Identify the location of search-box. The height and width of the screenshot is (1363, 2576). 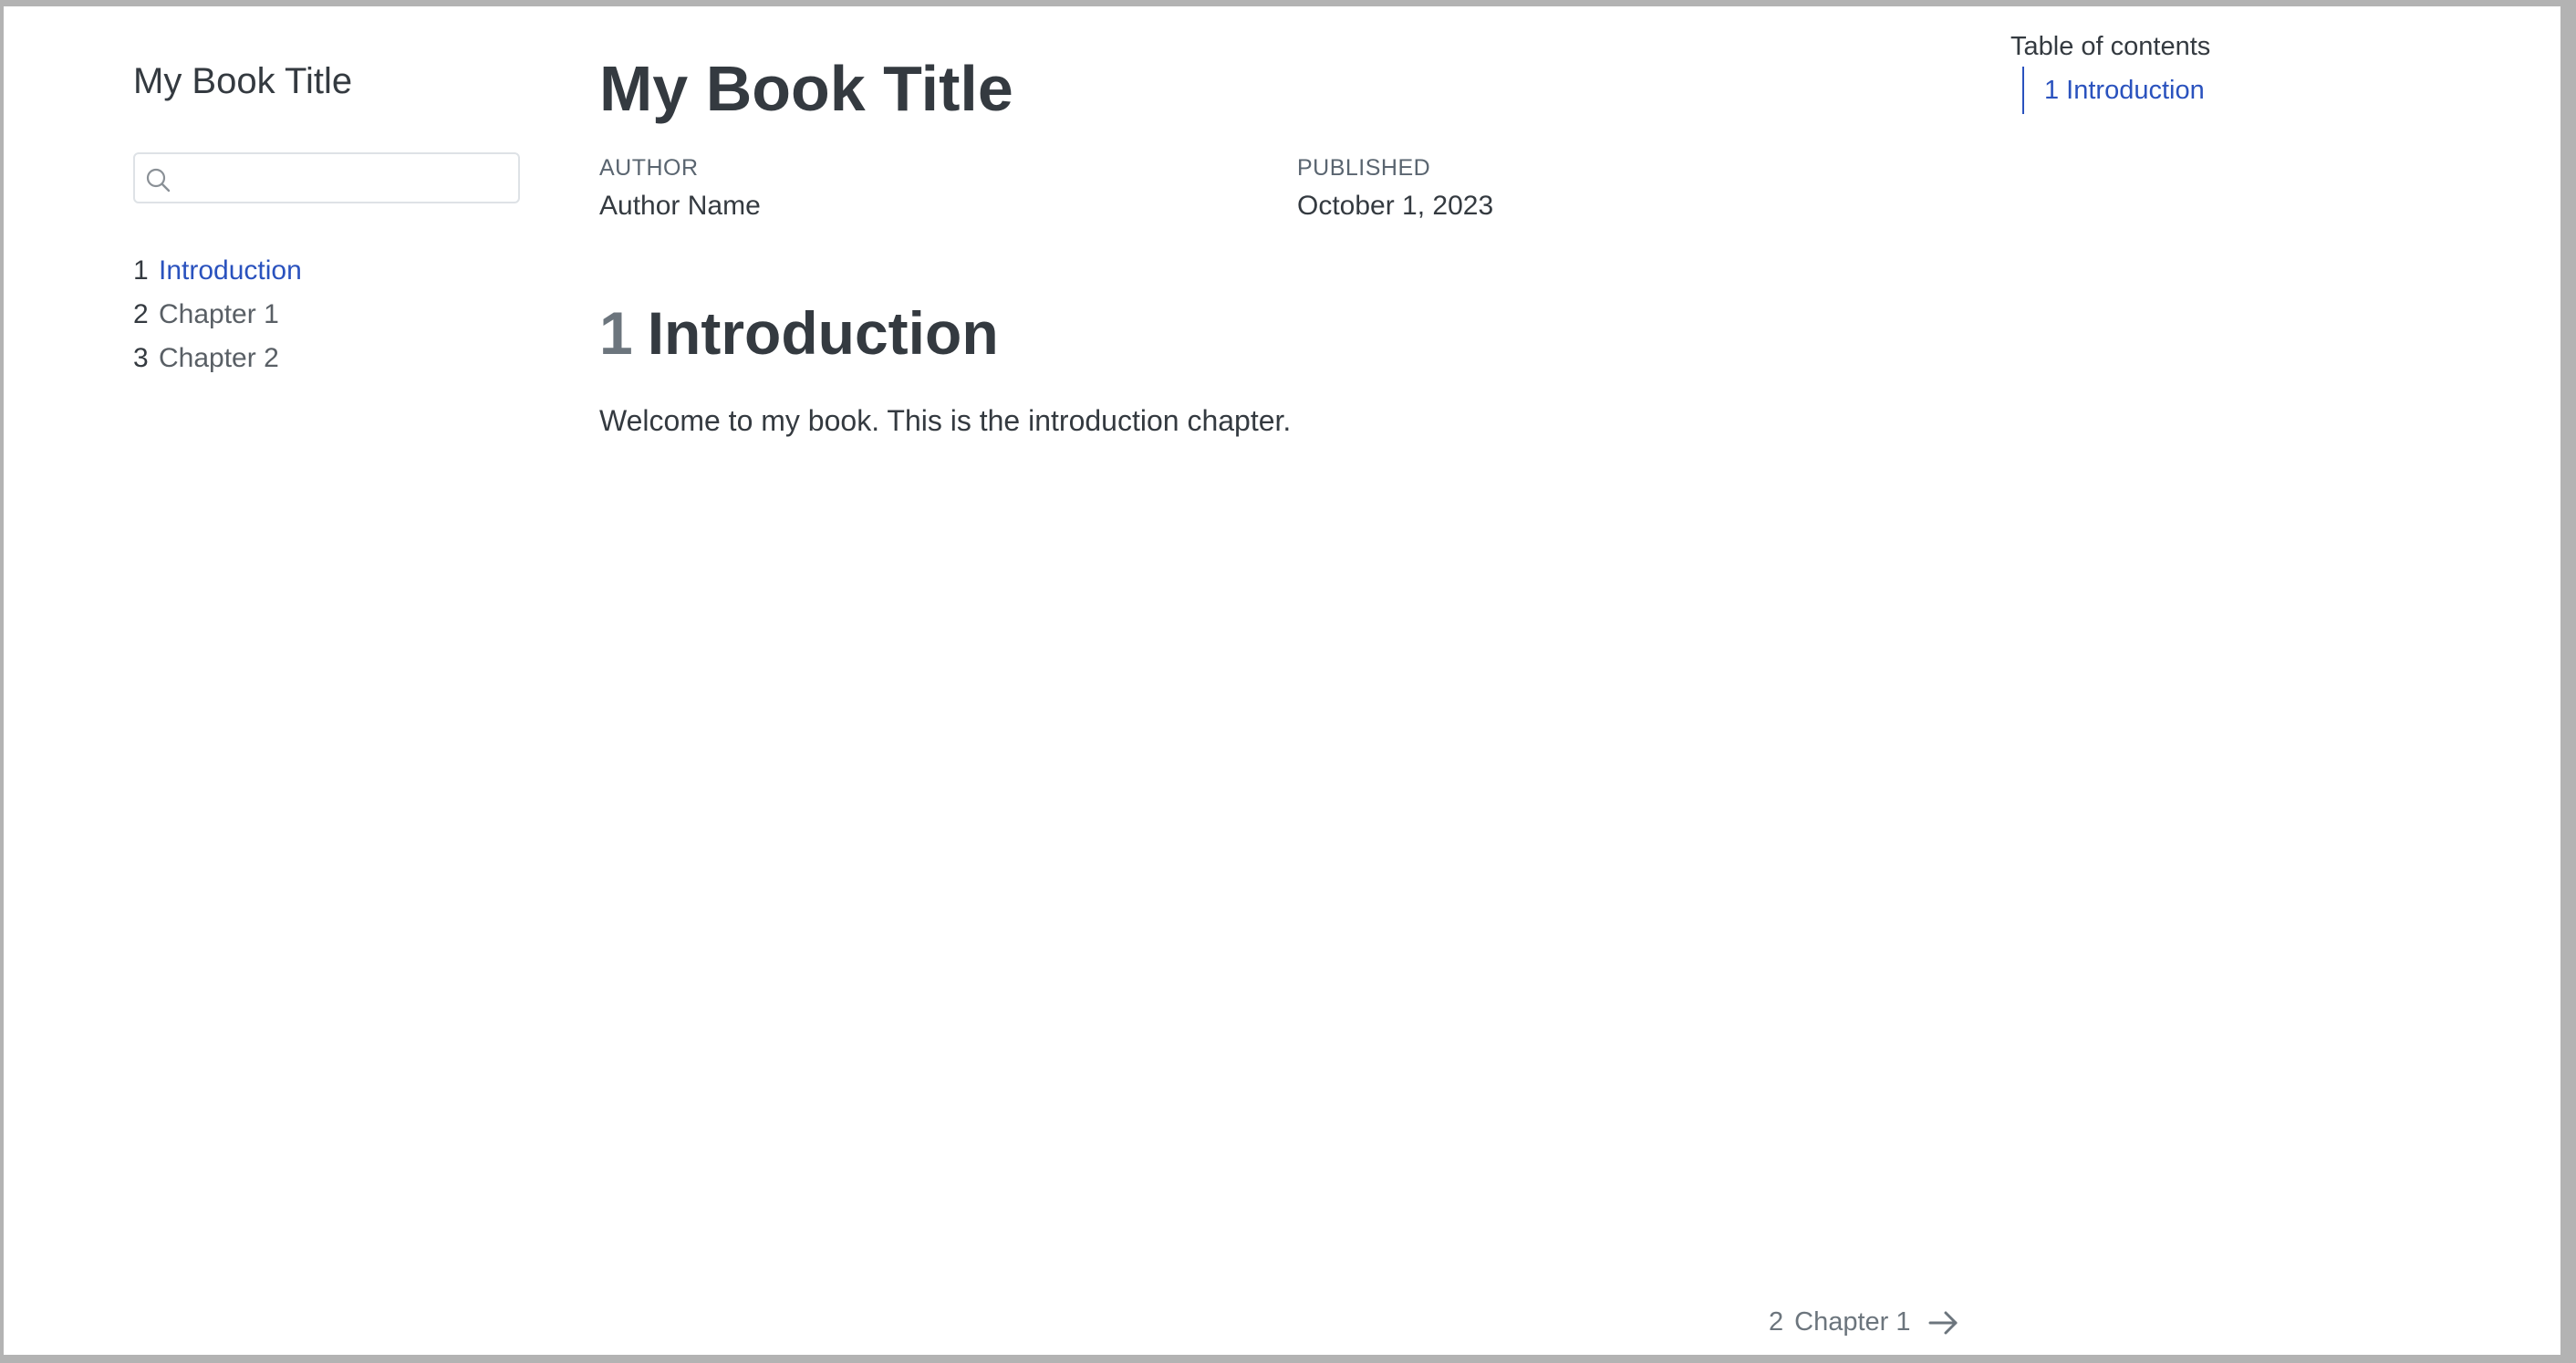
(326, 177).